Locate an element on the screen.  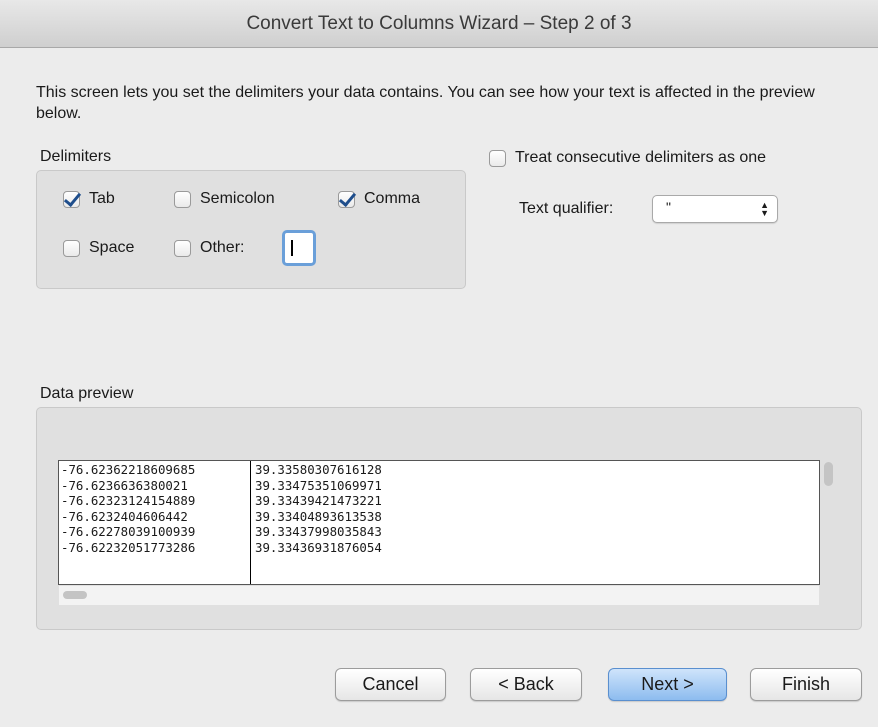
preview-cell: 39.33436931876054 is located at coordinates (318, 547).